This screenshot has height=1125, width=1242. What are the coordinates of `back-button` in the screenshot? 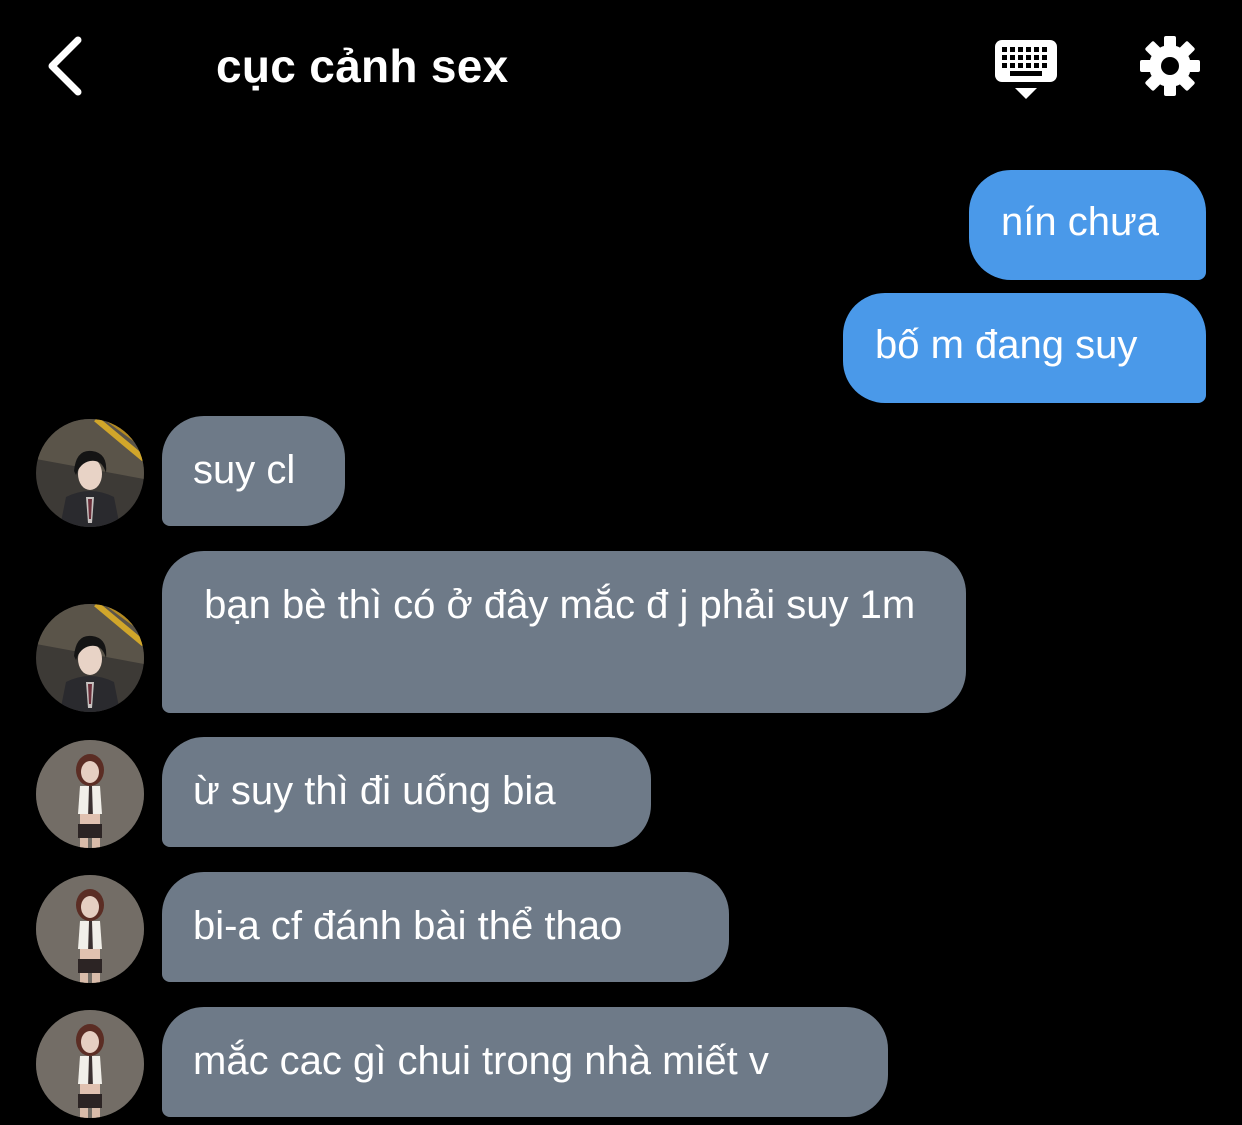 It's located at (68, 66).